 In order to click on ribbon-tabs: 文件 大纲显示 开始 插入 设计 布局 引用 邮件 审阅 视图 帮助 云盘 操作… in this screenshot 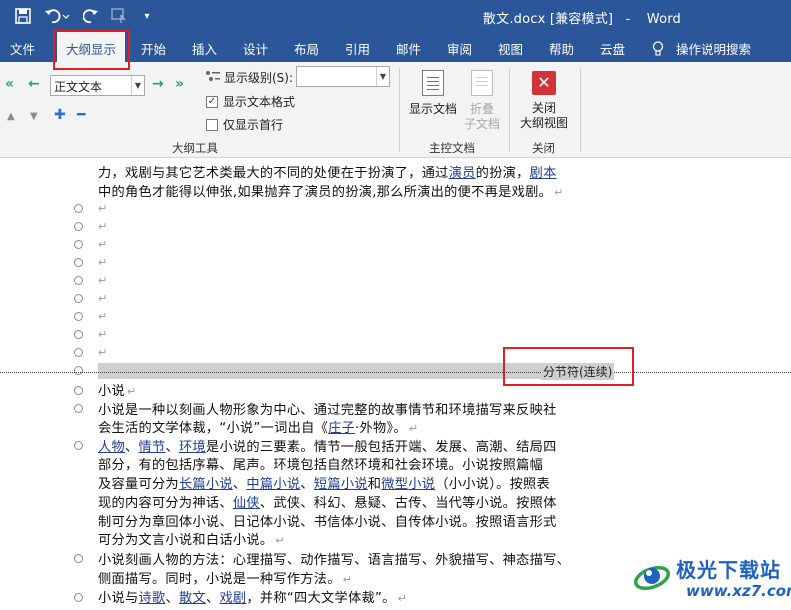, I will do `click(395, 47)`.